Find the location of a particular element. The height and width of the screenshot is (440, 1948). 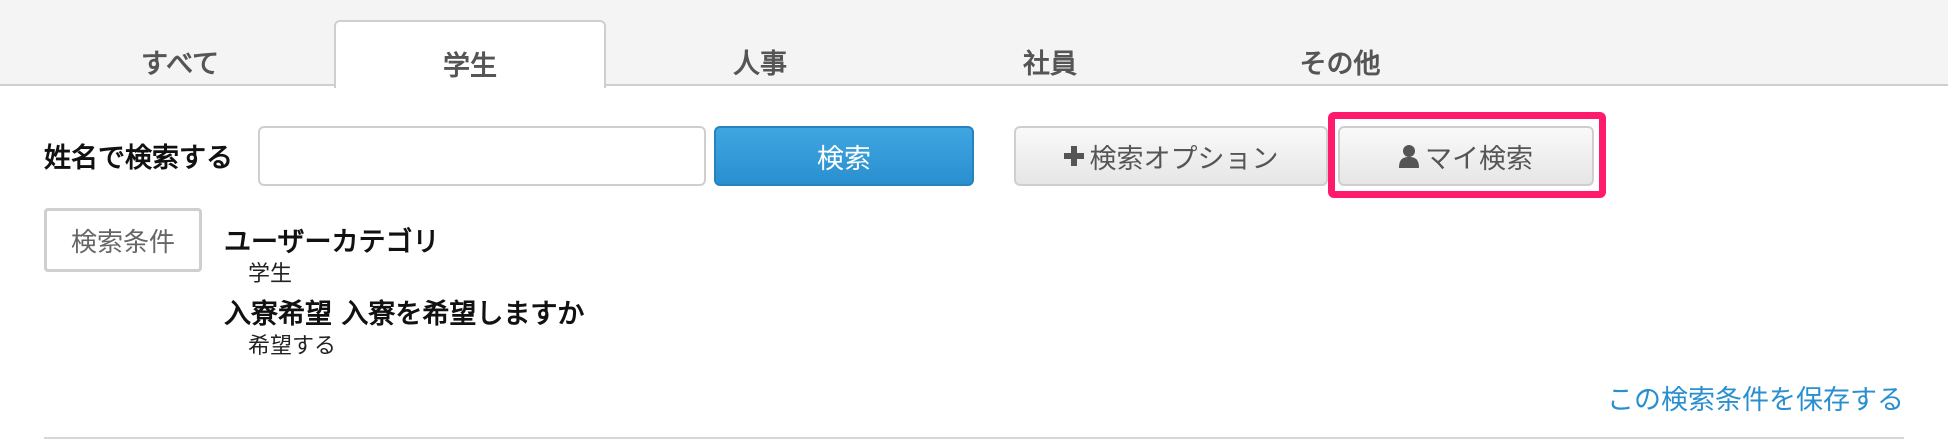

user-icon is located at coordinates (1409, 156).